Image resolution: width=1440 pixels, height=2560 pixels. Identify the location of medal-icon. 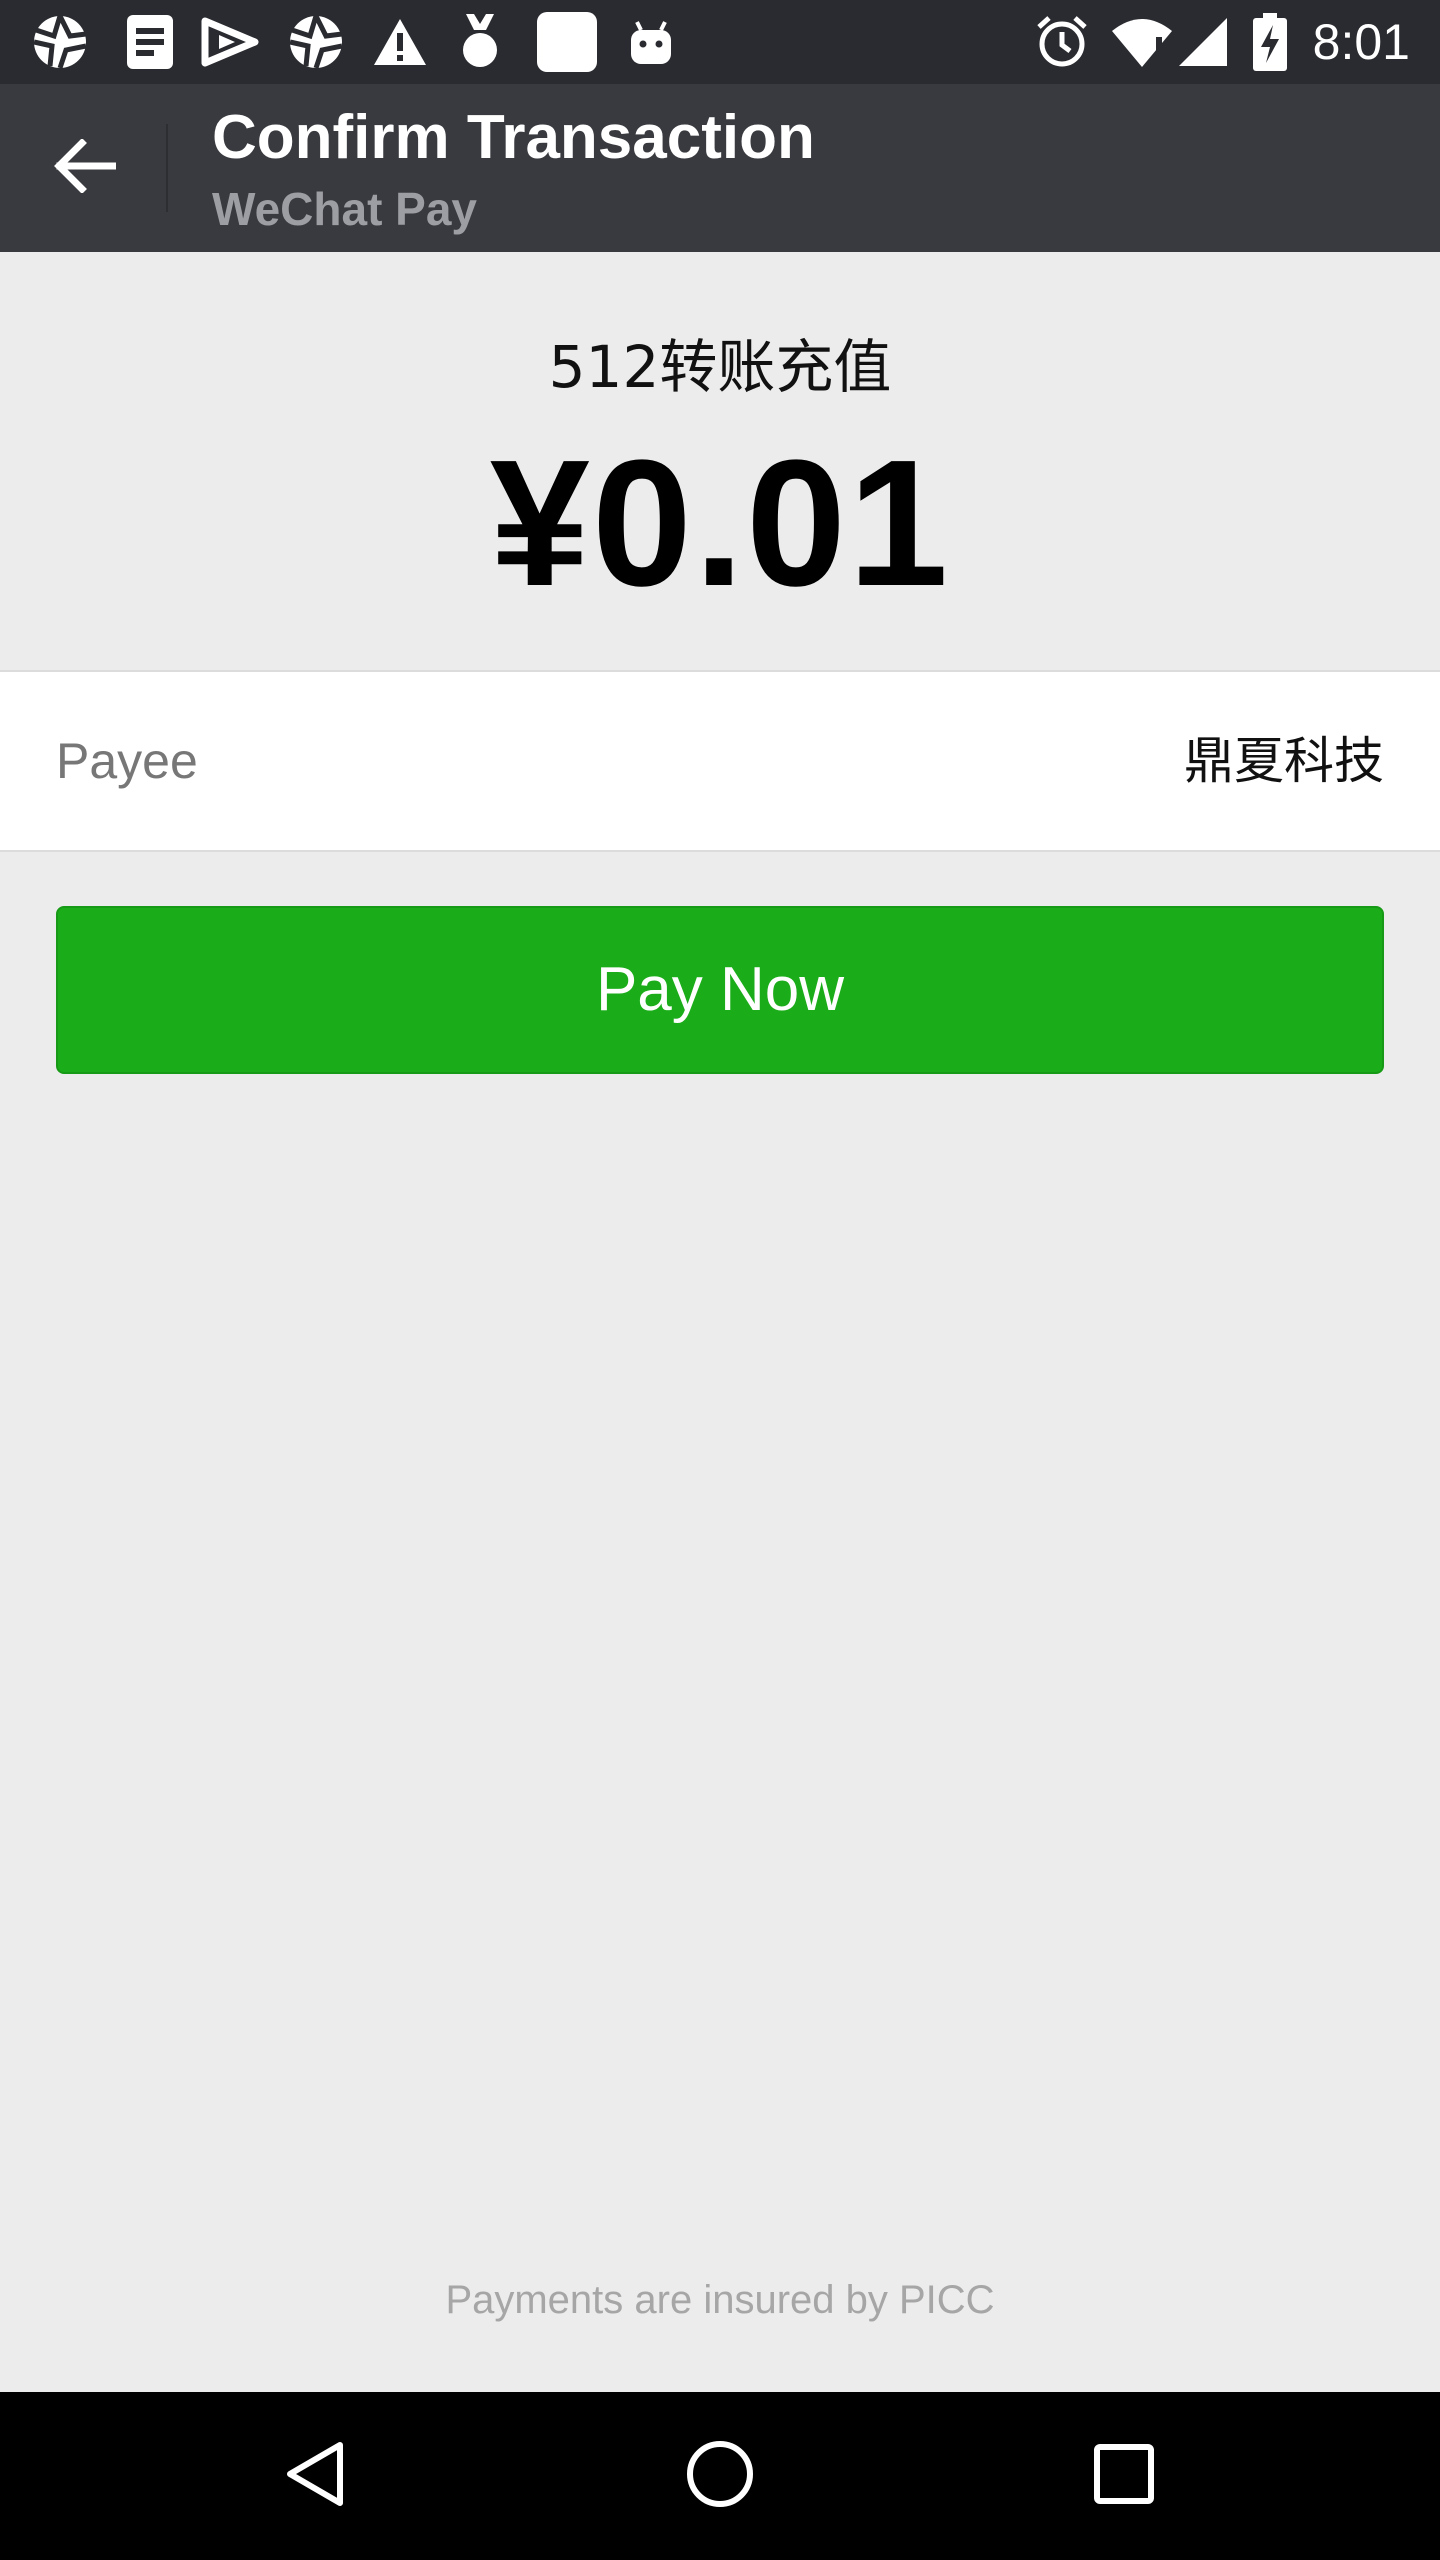
(480, 42).